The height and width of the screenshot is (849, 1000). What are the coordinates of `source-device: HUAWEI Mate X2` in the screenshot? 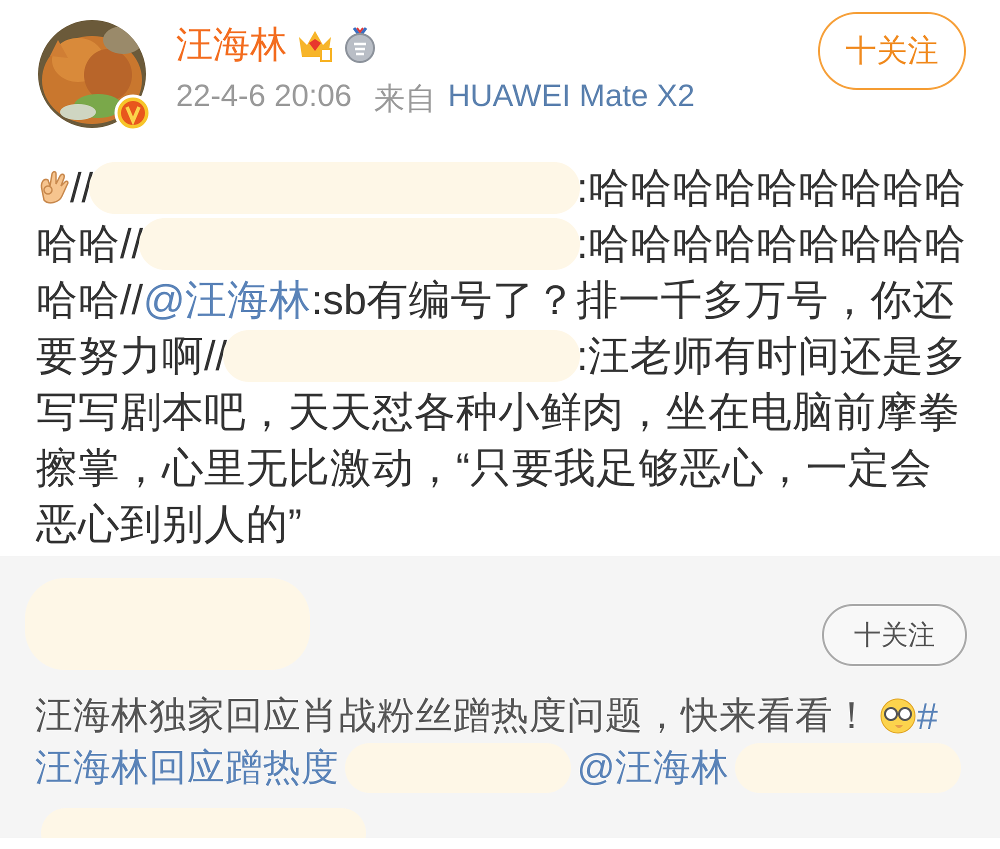 It's located at (571, 99).